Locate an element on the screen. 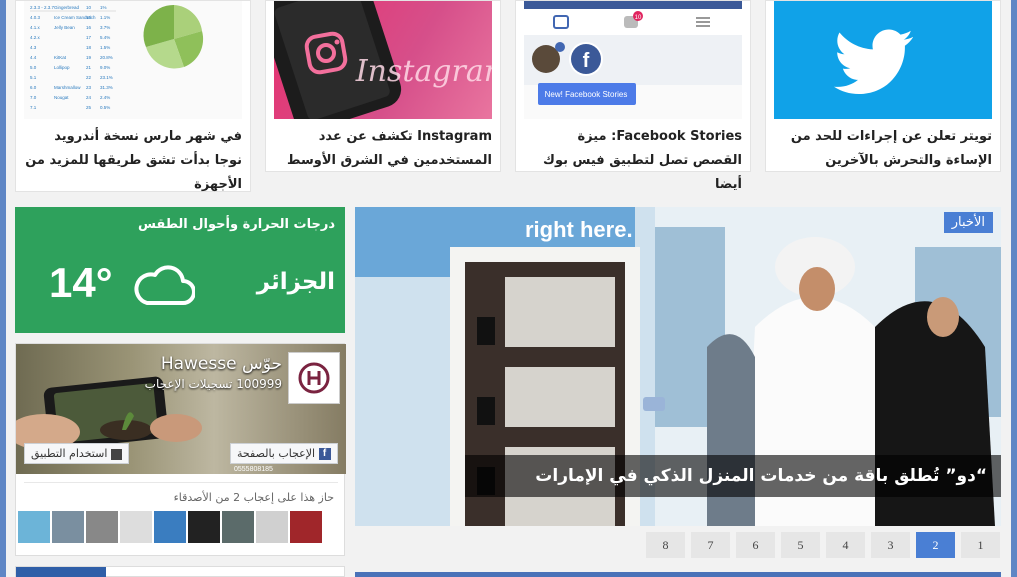 This screenshot has height=577, width=1017. friends-likes: حاز هذا على إعجاب 2 من الأصدقاء is located at coordinates (178, 515).